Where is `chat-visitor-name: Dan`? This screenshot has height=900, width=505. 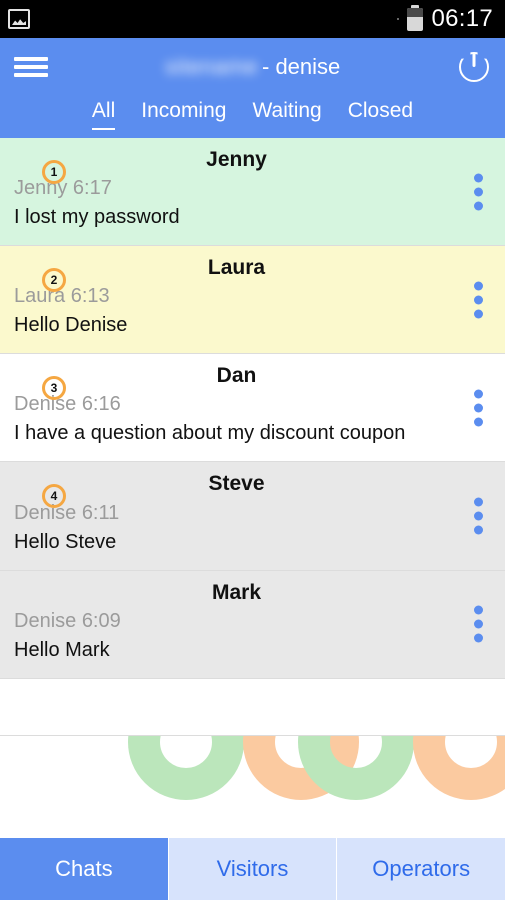
chat-visitor-name: Dan is located at coordinates (236, 376).